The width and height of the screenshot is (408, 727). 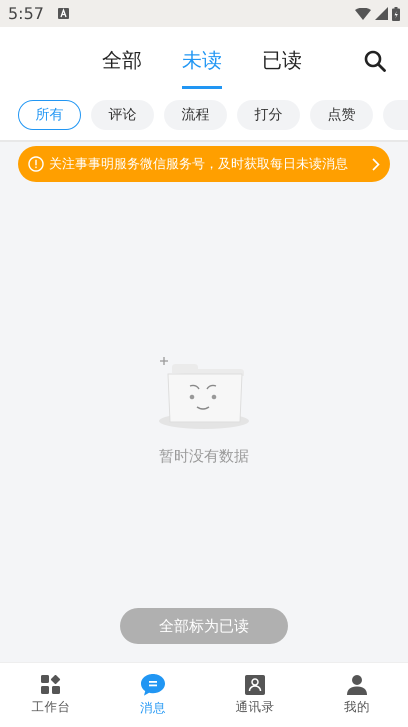 What do you see at coordinates (195, 115) in the screenshot?
I see `filter-chip: 流程` at bounding box center [195, 115].